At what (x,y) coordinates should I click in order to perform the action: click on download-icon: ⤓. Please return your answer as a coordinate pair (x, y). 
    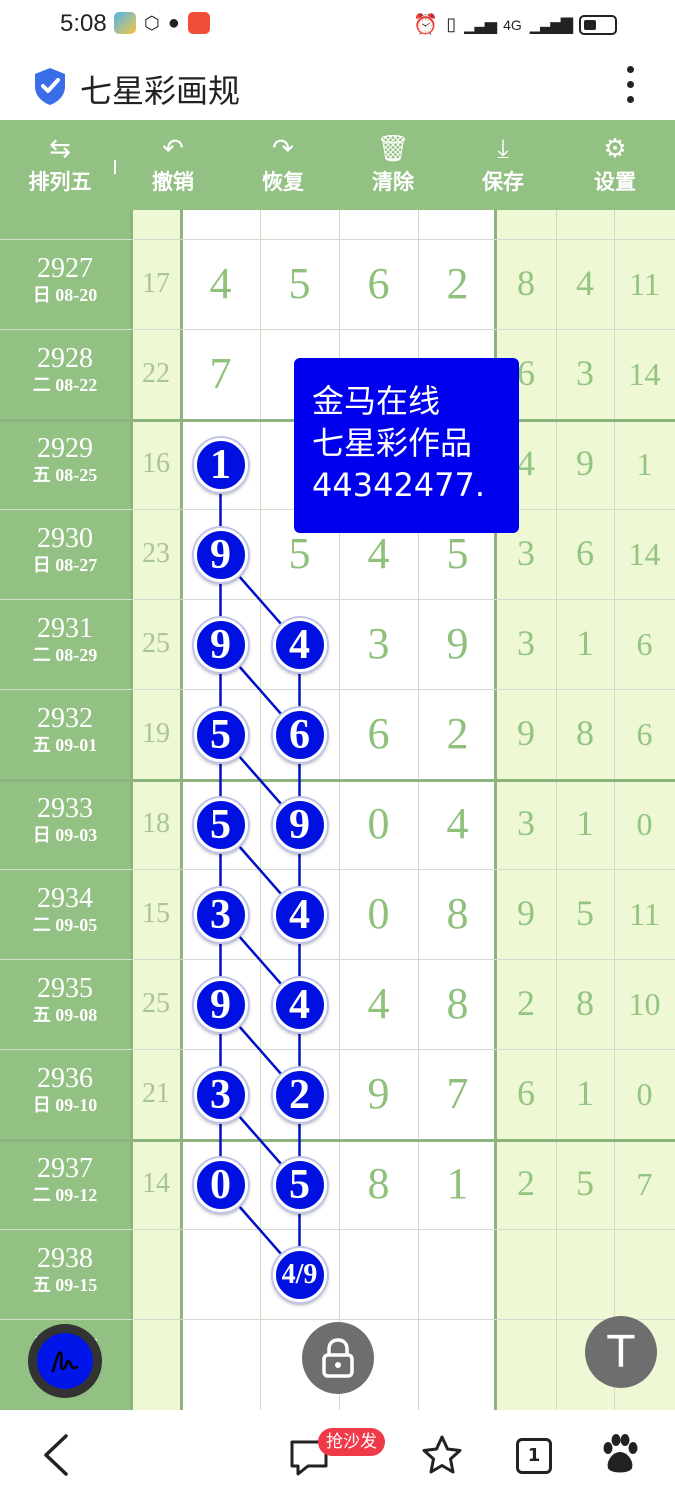
    Looking at the image, I should click on (503, 149).